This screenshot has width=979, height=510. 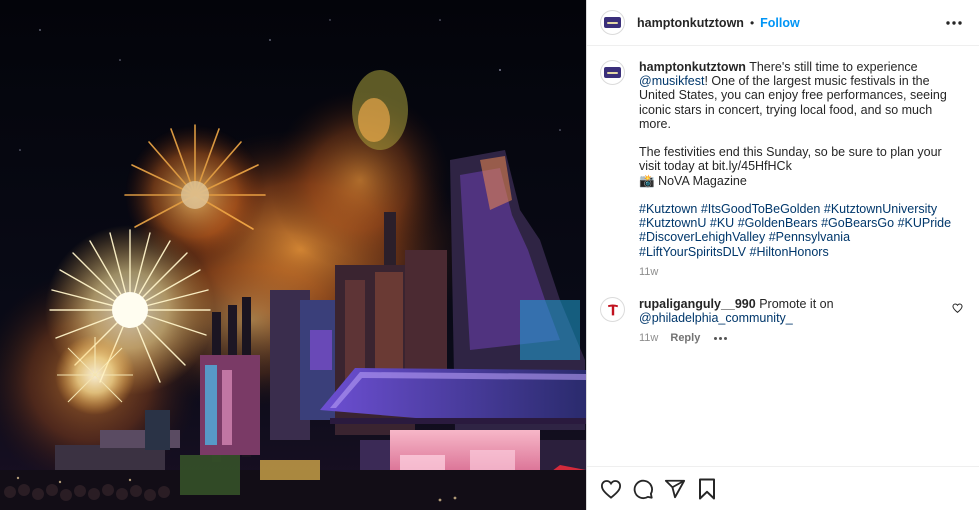 What do you see at coordinates (668, 209) in the screenshot?
I see `hashtag-link: #Kutztown` at bounding box center [668, 209].